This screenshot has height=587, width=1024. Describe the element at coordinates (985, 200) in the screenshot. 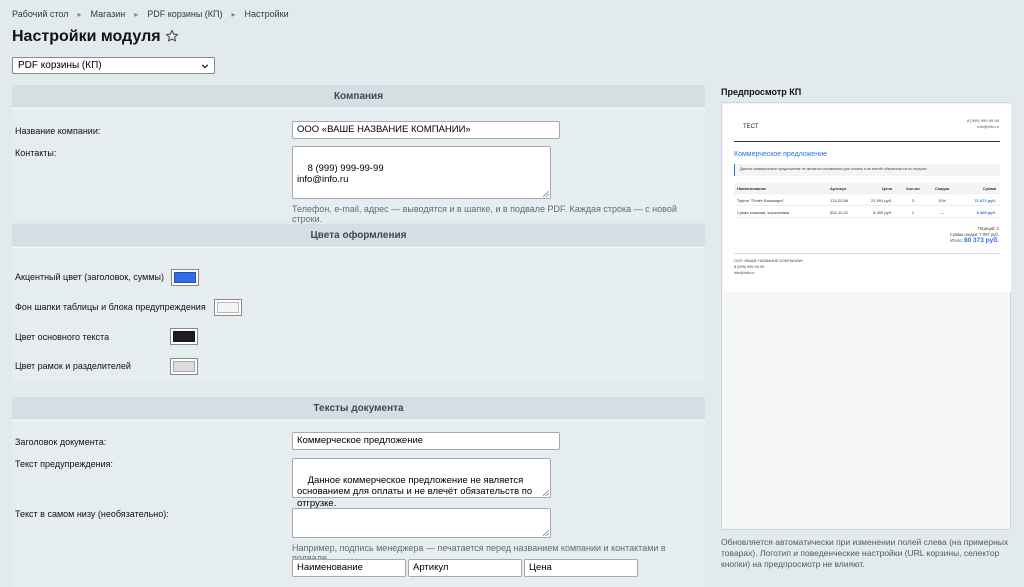

I see `preview-cell-sum: 71 872 руб.` at that location.